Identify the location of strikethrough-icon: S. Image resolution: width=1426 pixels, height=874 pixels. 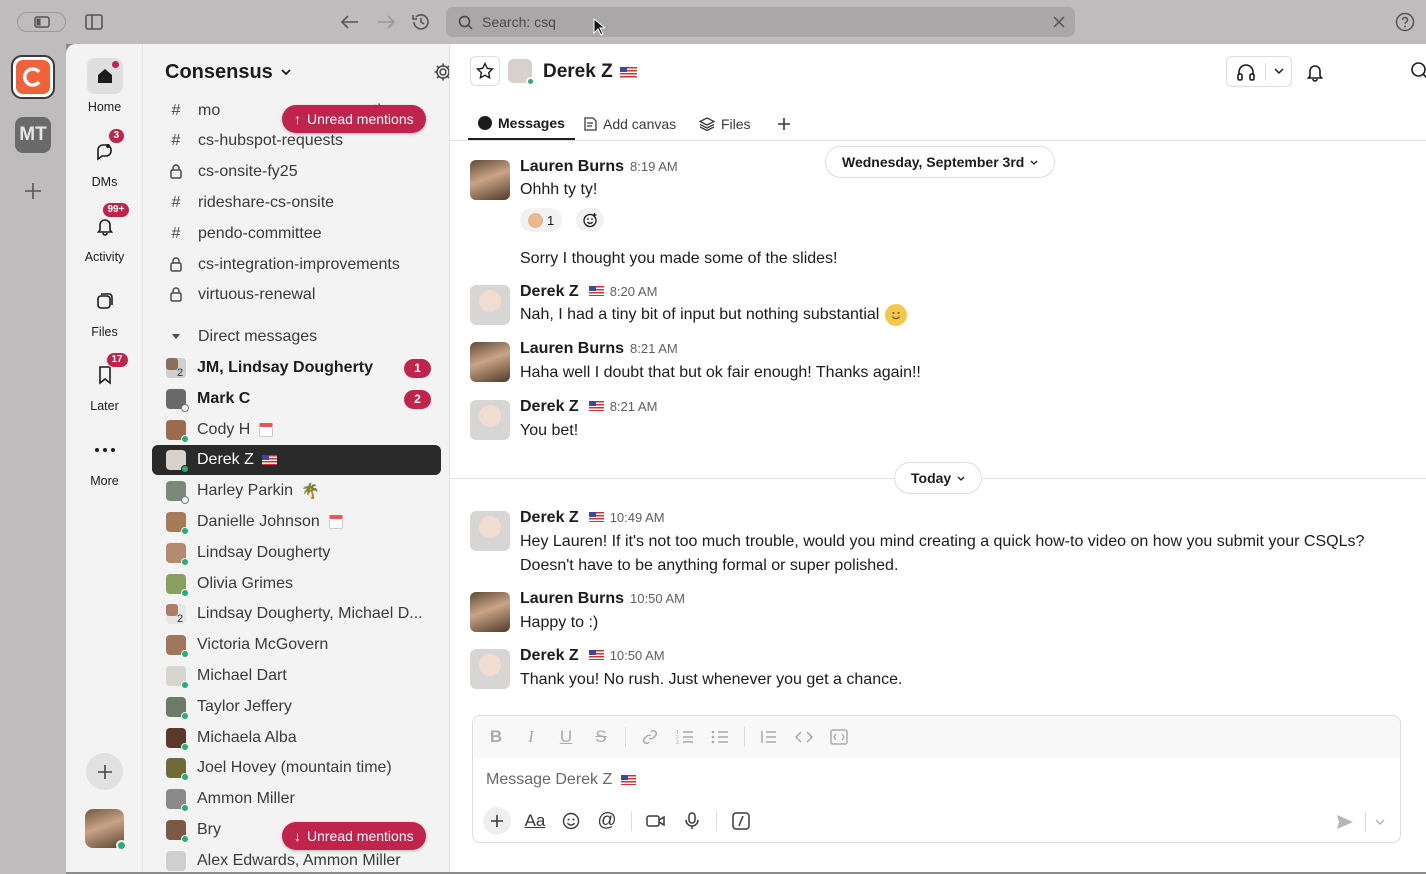
(601, 737).